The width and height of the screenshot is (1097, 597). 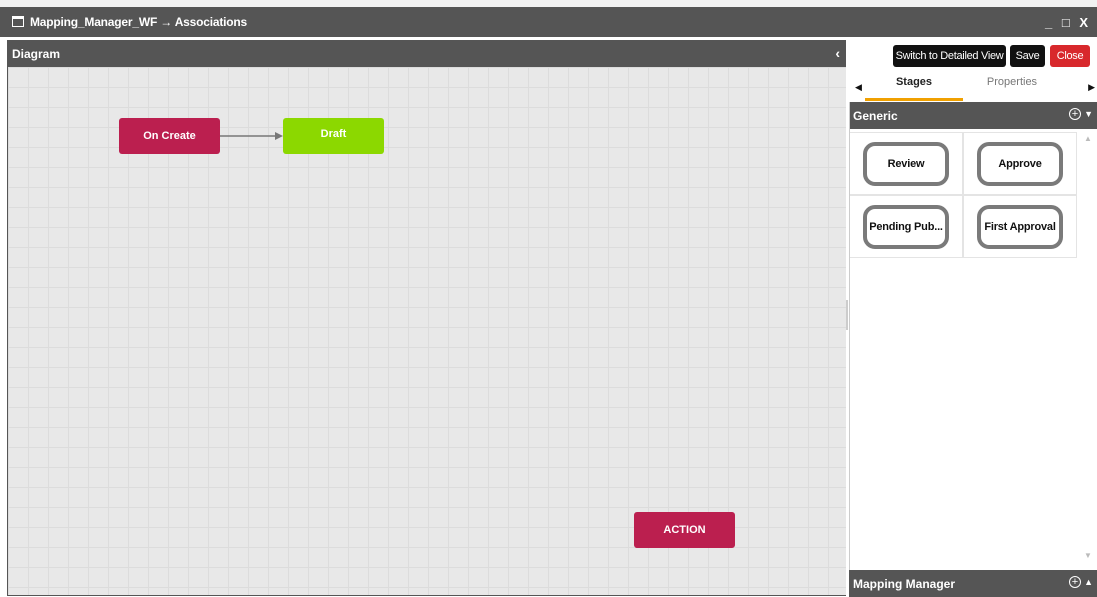 I want to click on chevron-up-icon: ▲, so click(x=1088, y=582).